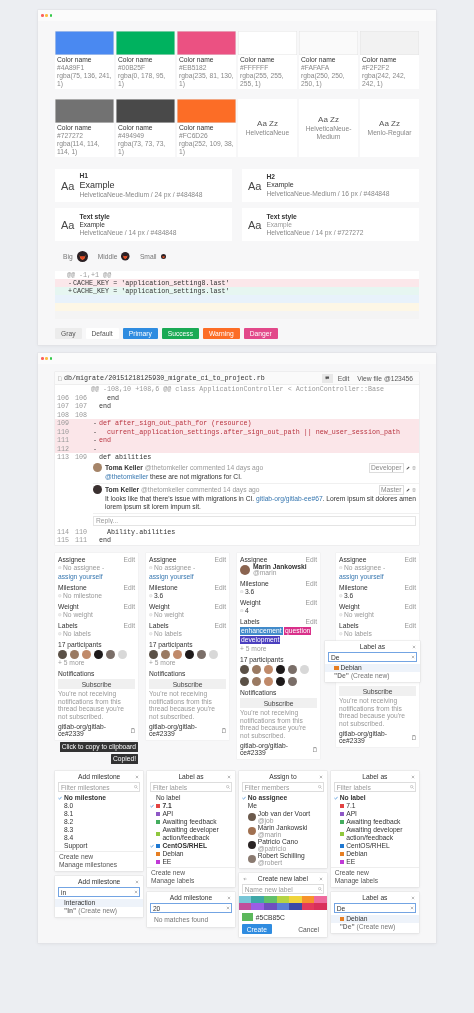  Describe the element at coordinates (60, 378) in the screenshot. I see `file-icon` at that location.